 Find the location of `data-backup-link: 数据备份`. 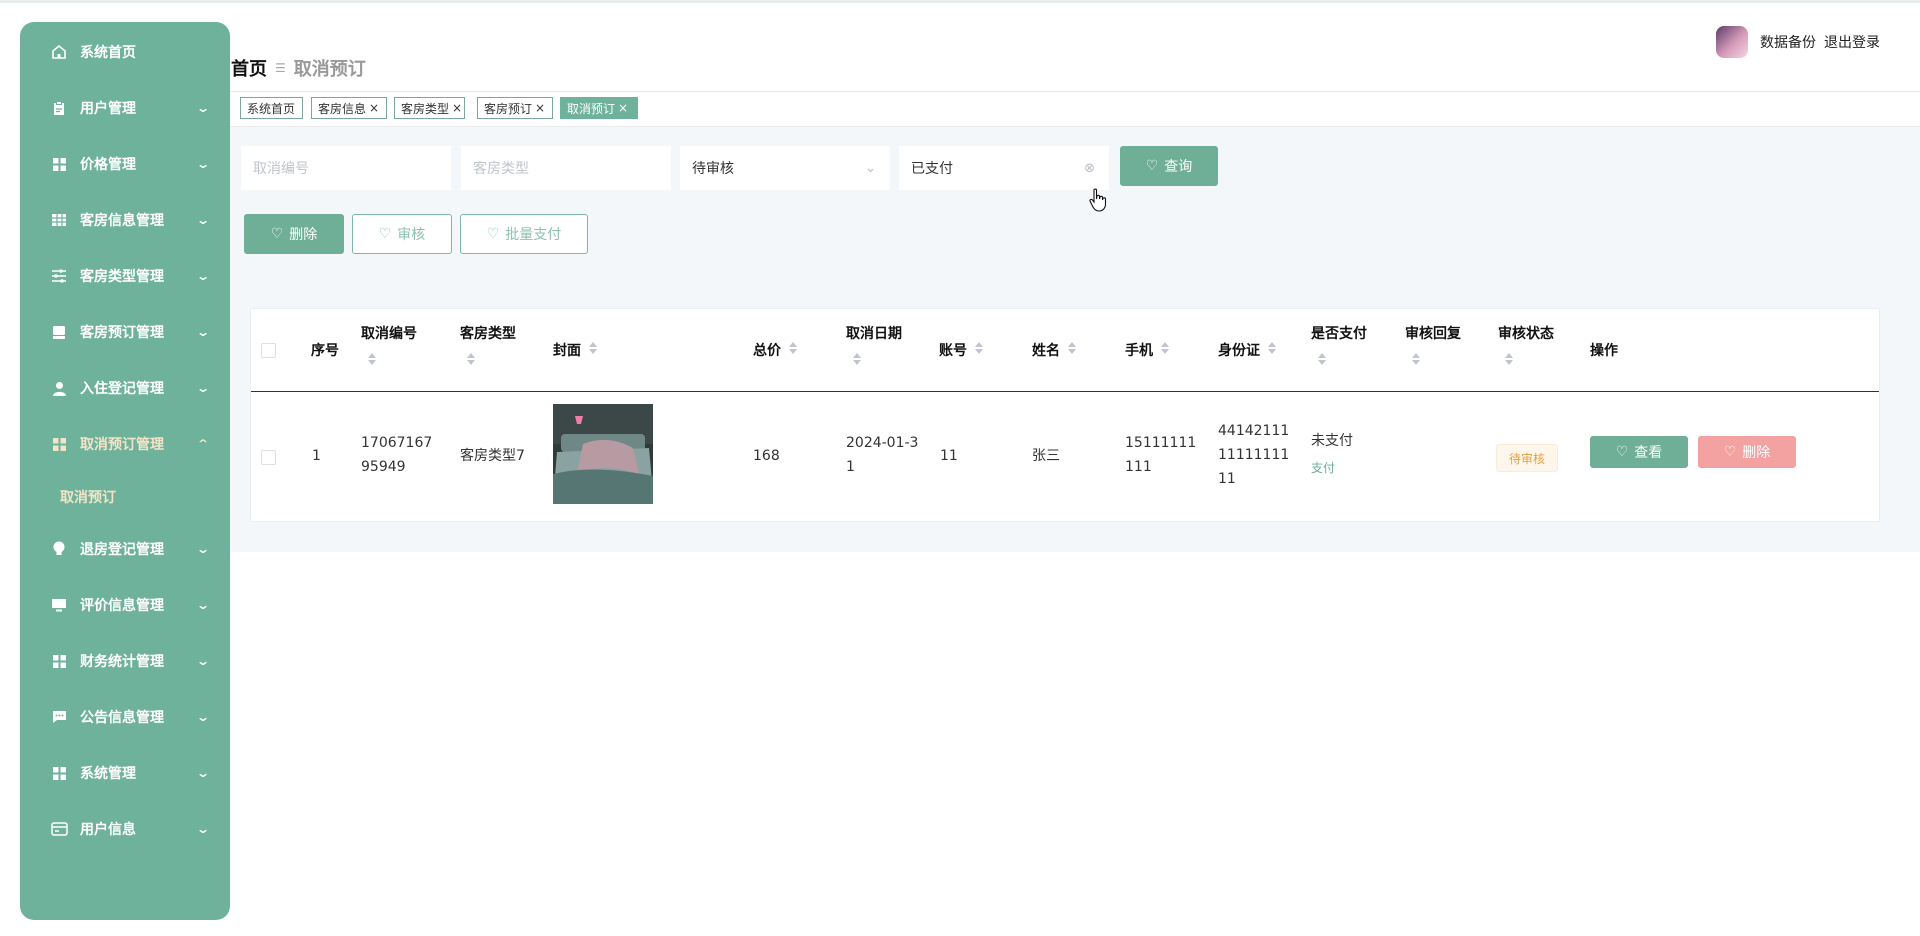

data-backup-link: 数据备份 is located at coordinates (1788, 42).